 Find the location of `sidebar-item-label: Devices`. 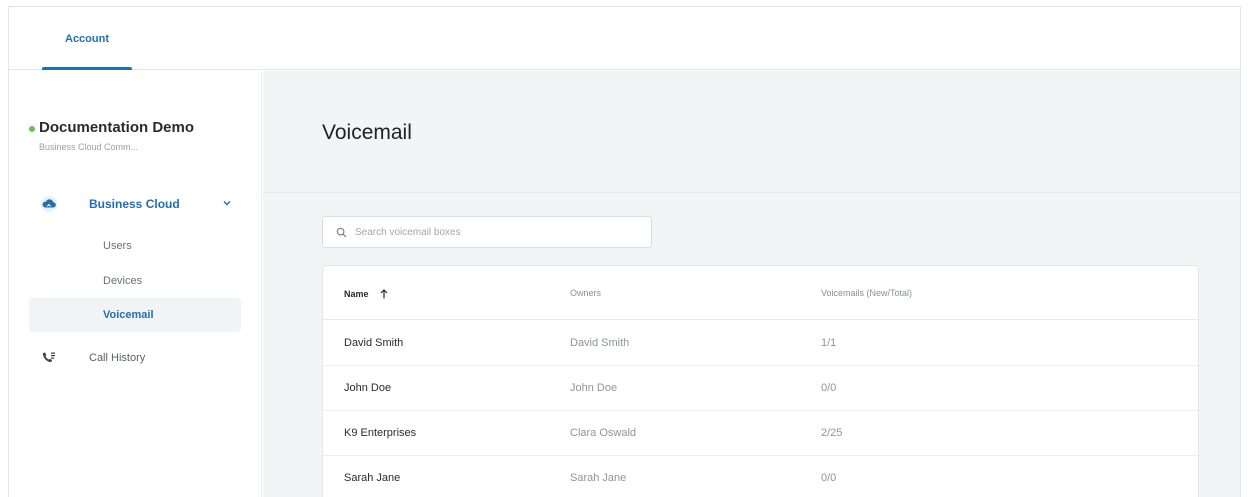

sidebar-item-label: Devices is located at coordinates (123, 281).